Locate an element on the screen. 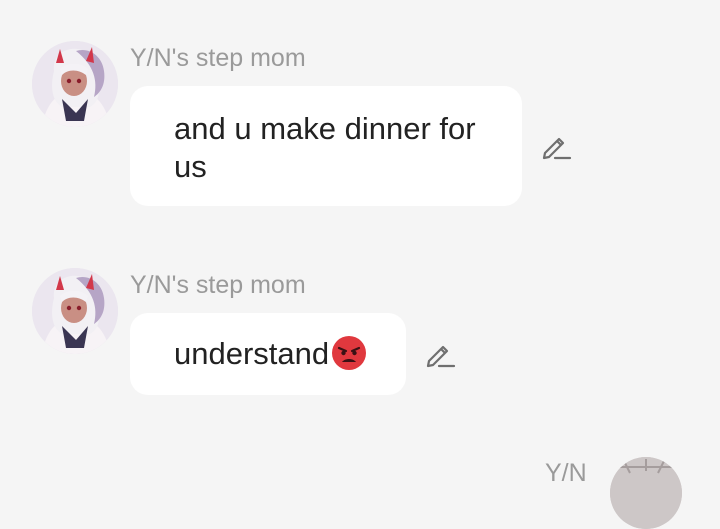  user-avatar-icon is located at coordinates (646, 493).